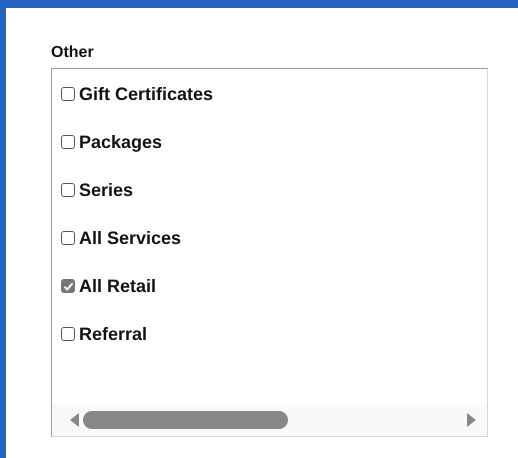 This screenshot has width=518, height=458. Describe the element at coordinates (472, 420) in the screenshot. I see `scroll-right-icon` at that location.